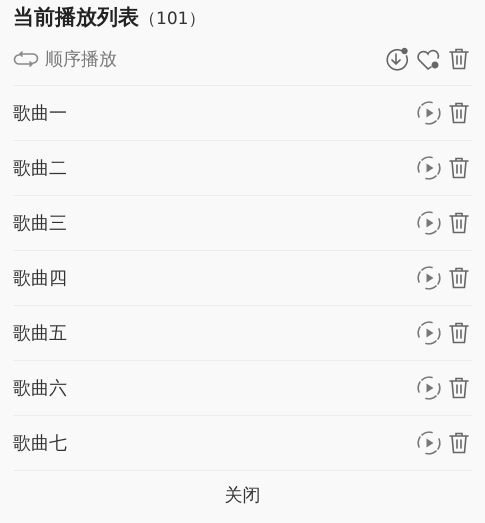  What do you see at coordinates (40, 168) in the screenshot?
I see `song-title: 歌曲二` at bounding box center [40, 168].